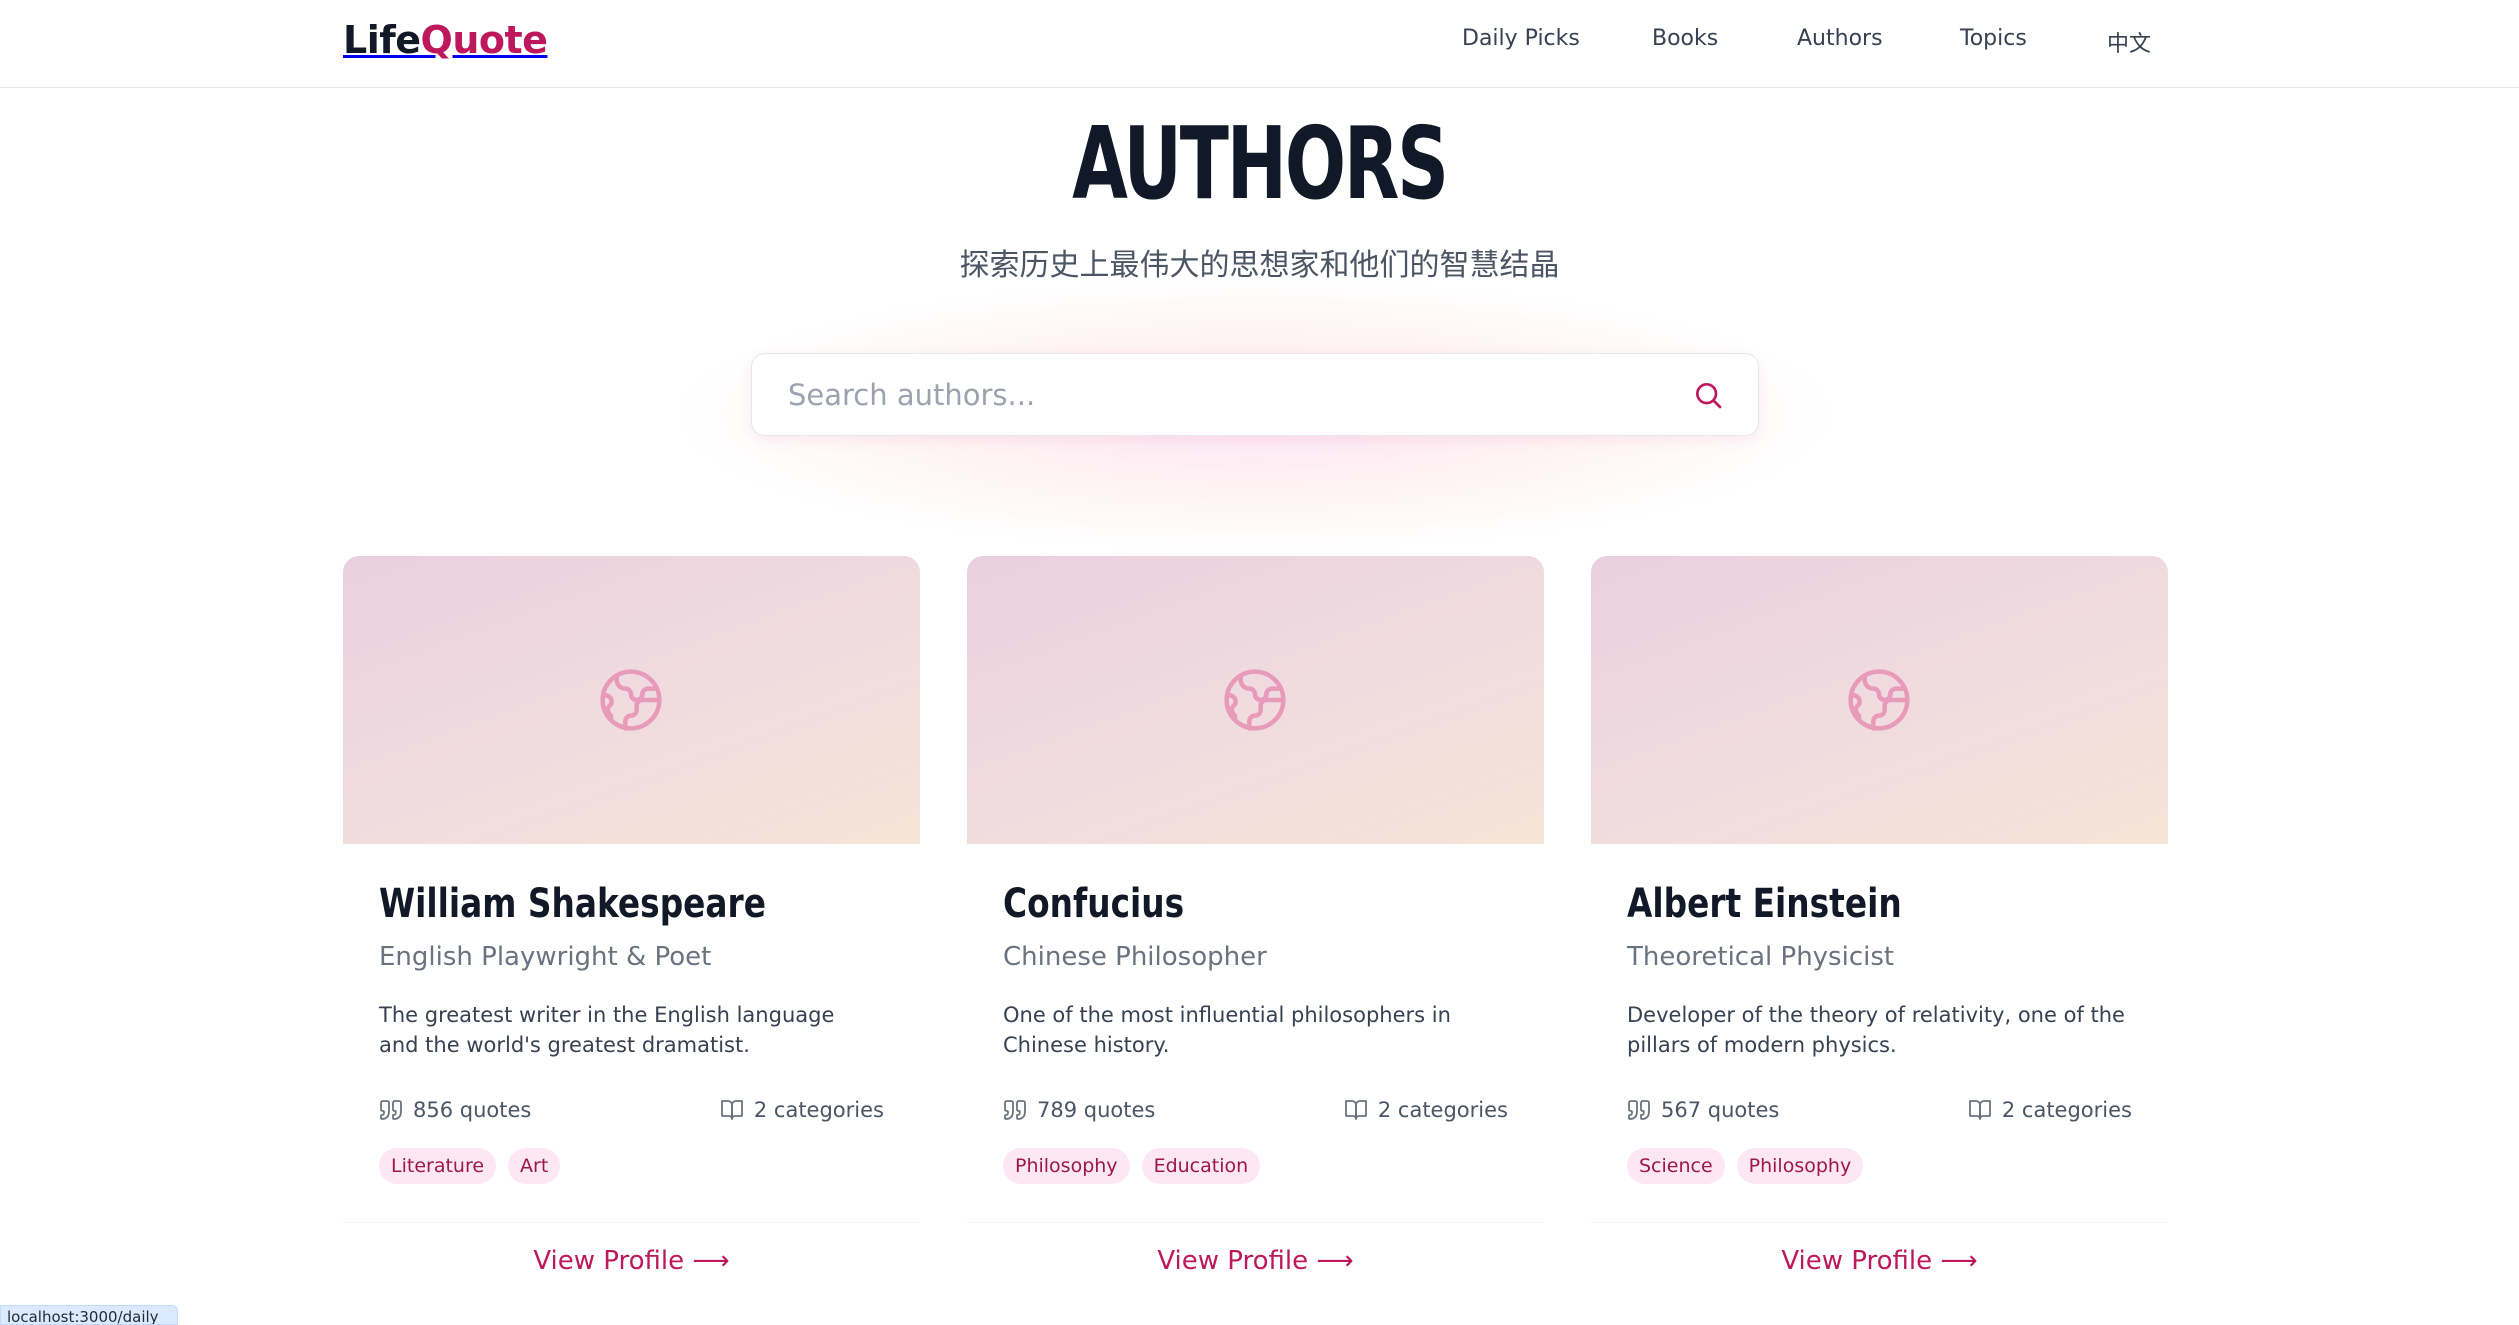  I want to click on author-name: Albert Einstein, so click(1764, 904).